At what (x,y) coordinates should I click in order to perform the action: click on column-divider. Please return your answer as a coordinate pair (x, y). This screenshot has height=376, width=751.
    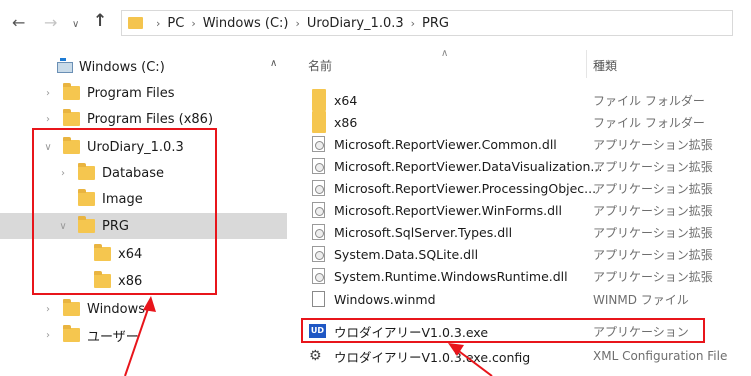
    Looking at the image, I should click on (586, 64).